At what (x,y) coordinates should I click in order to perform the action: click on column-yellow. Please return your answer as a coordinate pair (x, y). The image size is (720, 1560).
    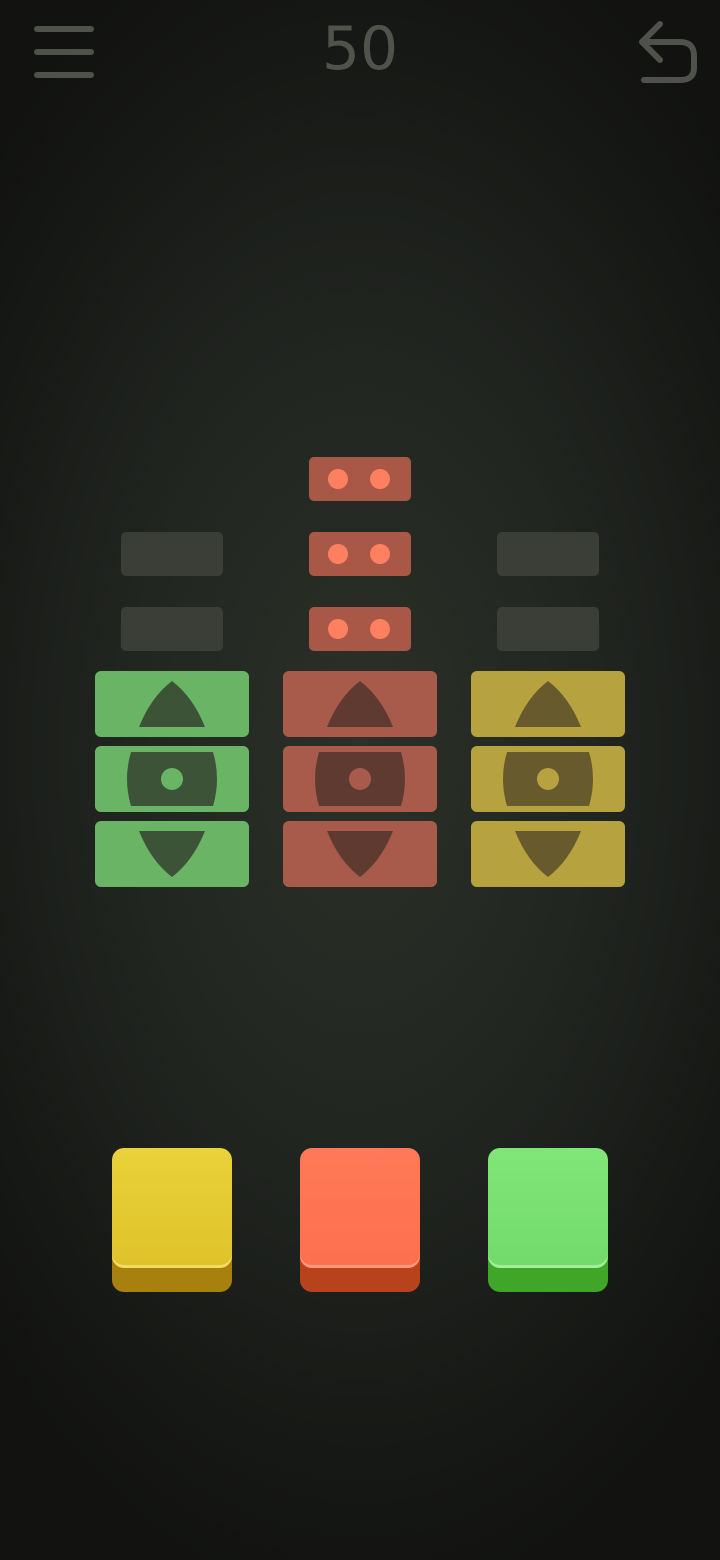
    Looking at the image, I should click on (549, 675).